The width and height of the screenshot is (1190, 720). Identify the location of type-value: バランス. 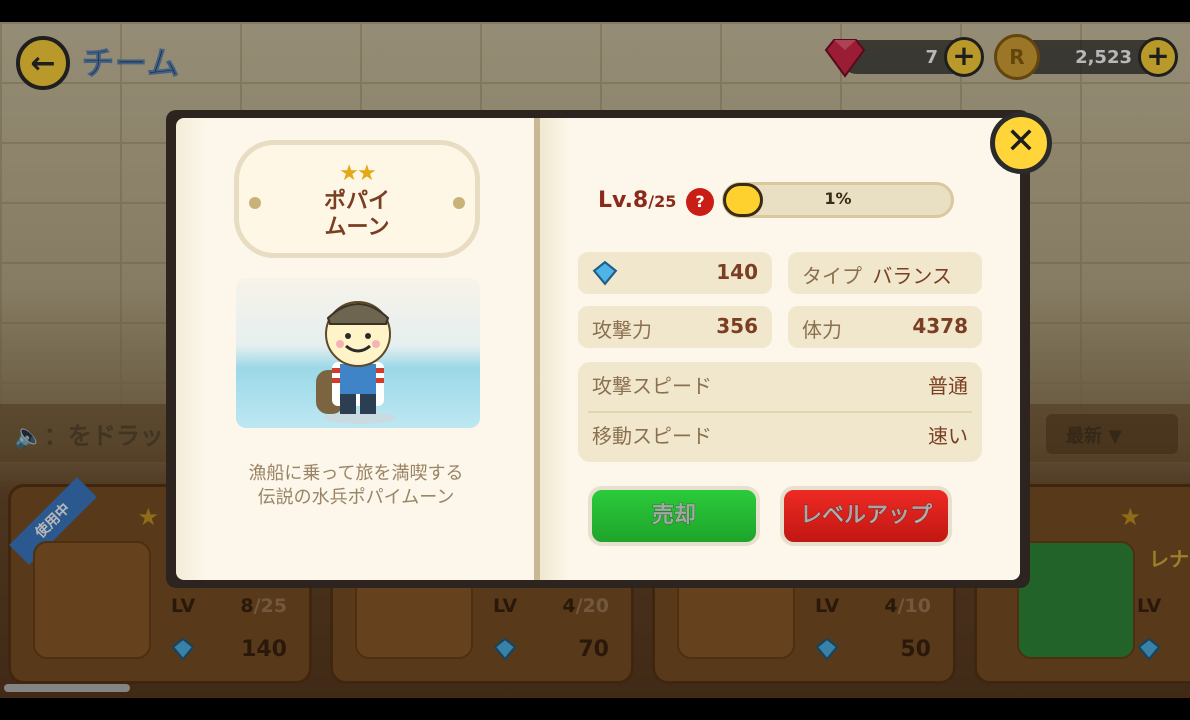
(912, 276).